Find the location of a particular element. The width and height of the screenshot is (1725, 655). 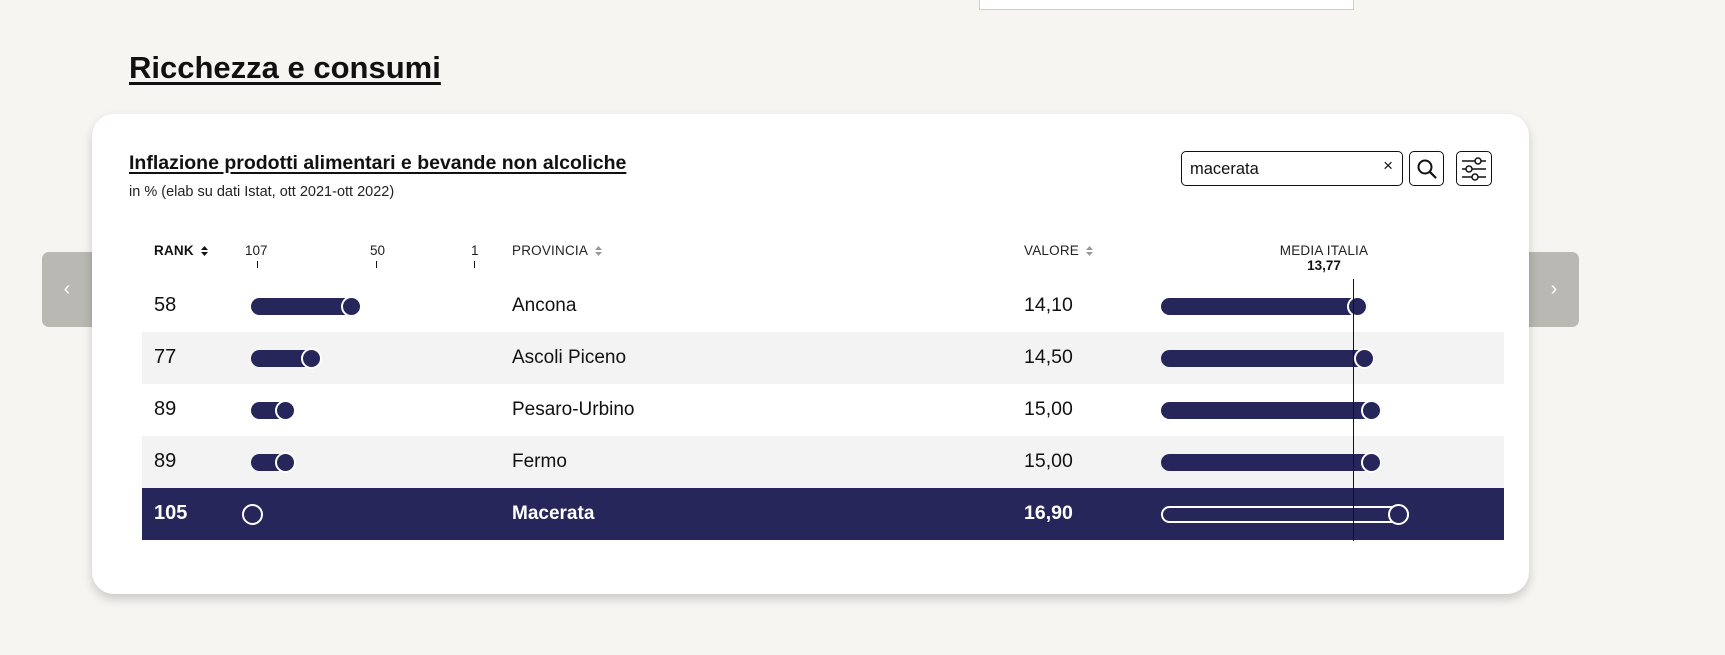

rank-tick-label: 50 is located at coordinates (378, 250).